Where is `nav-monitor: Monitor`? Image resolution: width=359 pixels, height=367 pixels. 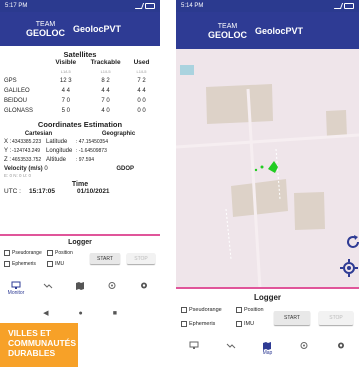
nav-monitor: Monitor is located at coordinates (16, 288).